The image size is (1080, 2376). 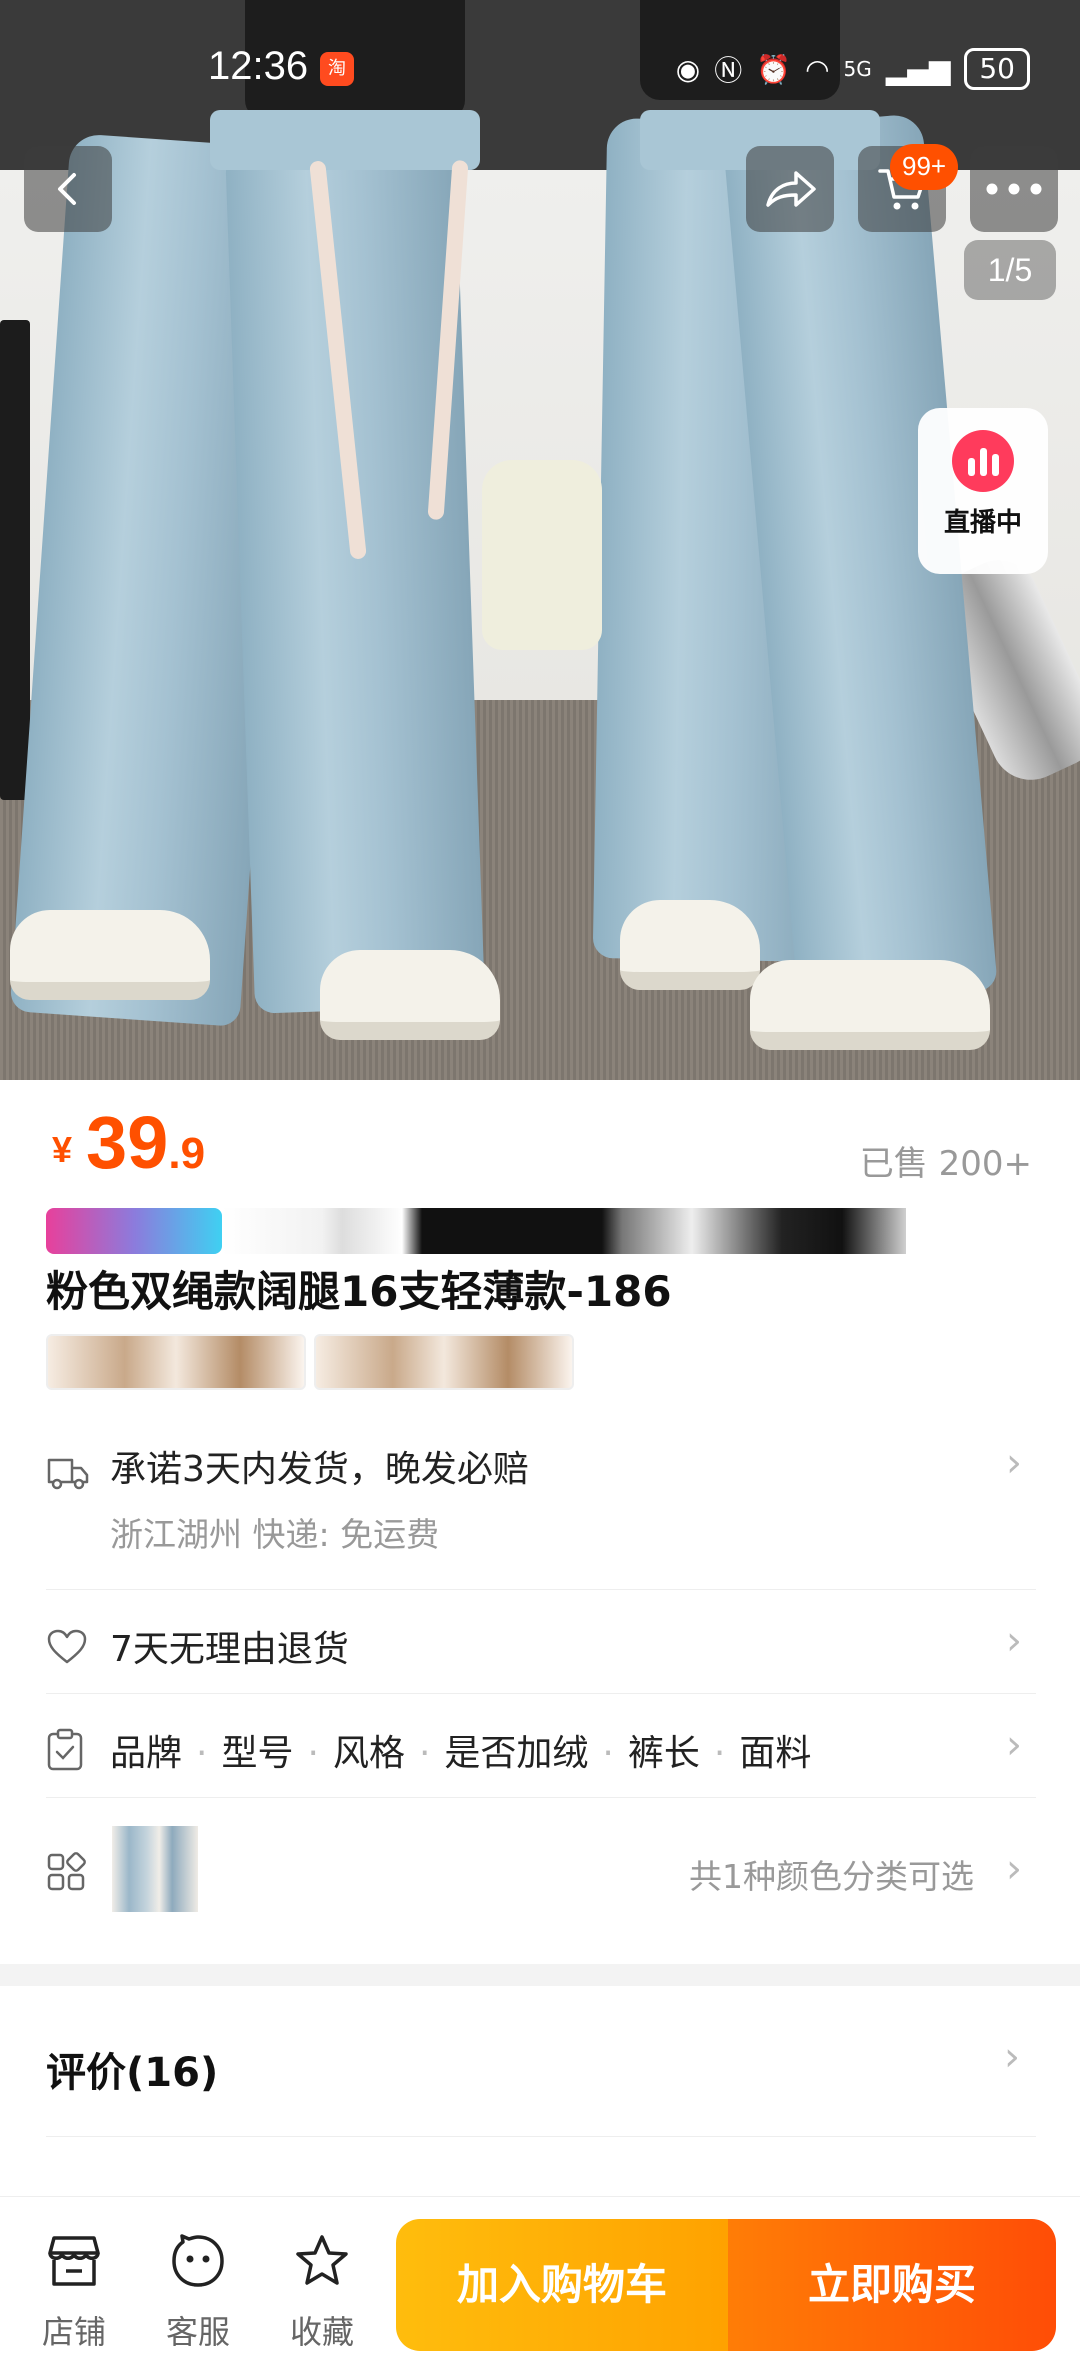 I want to click on shop-button: 店铺, so click(x=74, y=2293).